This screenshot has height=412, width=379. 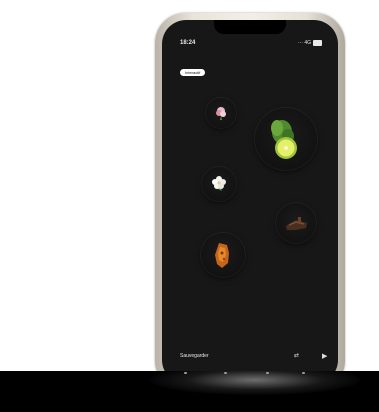 What do you see at coordinates (324, 356) in the screenshot?
I see `play-icon: ▶` at bounding box center [324, 356].